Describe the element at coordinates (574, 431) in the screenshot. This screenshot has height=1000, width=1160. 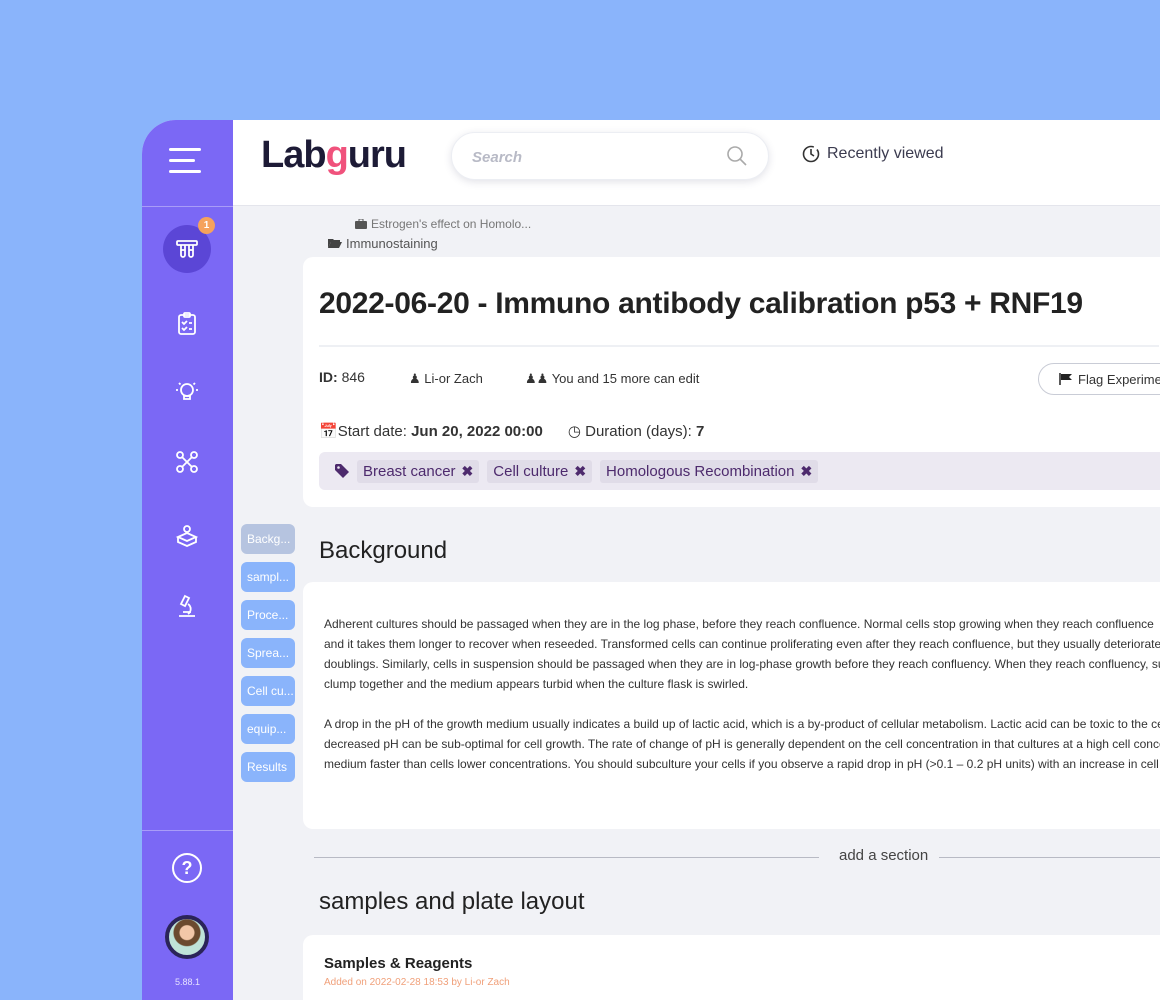
I see `clock-icon: ◷` at that location.